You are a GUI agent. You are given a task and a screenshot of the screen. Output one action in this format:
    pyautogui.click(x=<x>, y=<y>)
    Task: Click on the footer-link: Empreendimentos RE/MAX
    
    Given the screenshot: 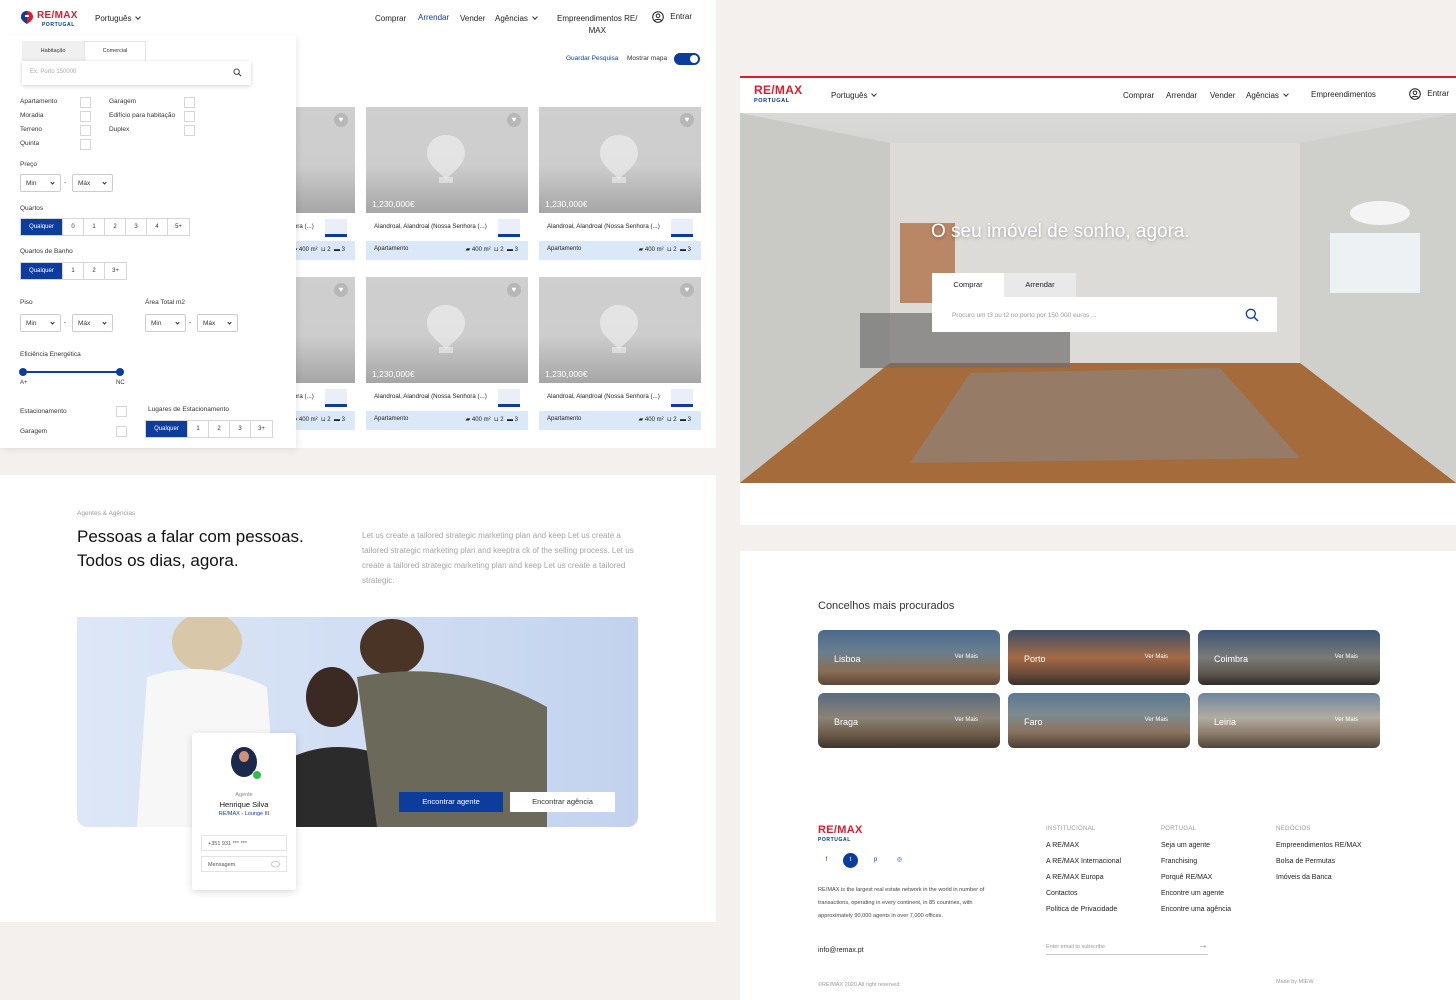 What is the action you would take?
    pyautogui.click(x=1319, y=845)
    